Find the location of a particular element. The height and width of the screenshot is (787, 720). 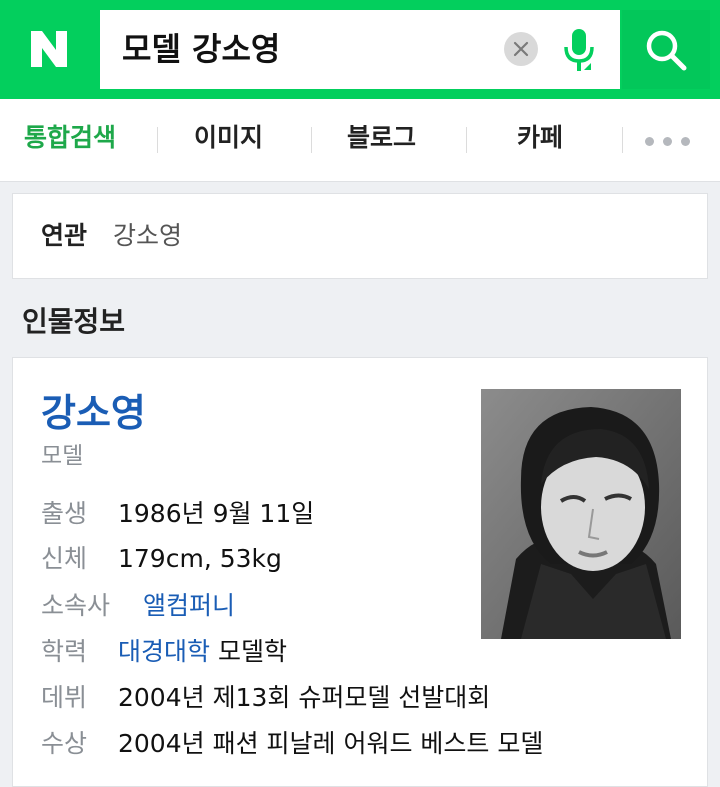

naver-logo-icon is located at coordinates (49, 49).